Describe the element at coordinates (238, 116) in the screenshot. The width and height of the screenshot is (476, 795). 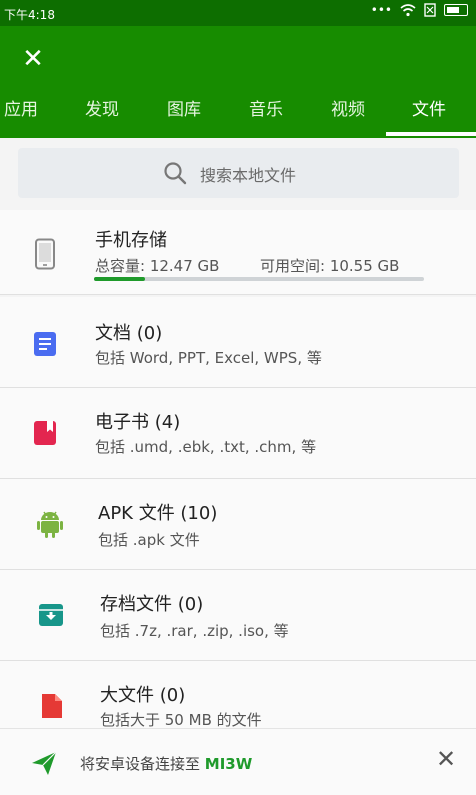
I see `tab-bar: 应用 发现 图库 音乐 视频 文件` at that location.